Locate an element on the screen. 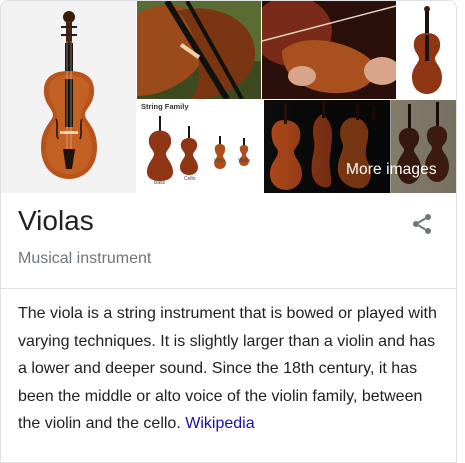 This screenshot has height=463, width=465. wikipedia-link: Wikipedia is located at coordinates (219, 423).